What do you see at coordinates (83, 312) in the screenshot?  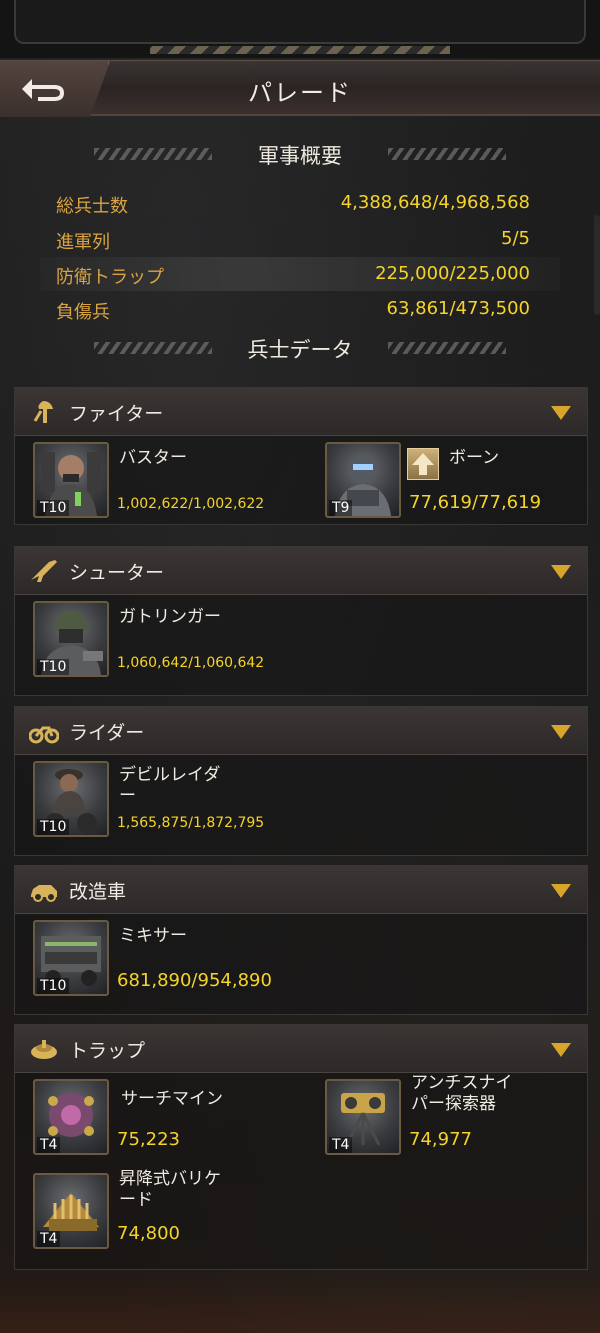 I see `summary-label: 負傷兵` at bounding box center [83, 312].